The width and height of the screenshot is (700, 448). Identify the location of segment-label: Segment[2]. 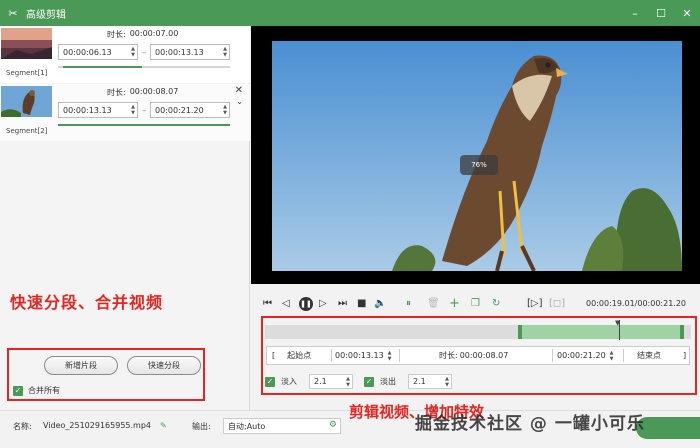
(27, 131).